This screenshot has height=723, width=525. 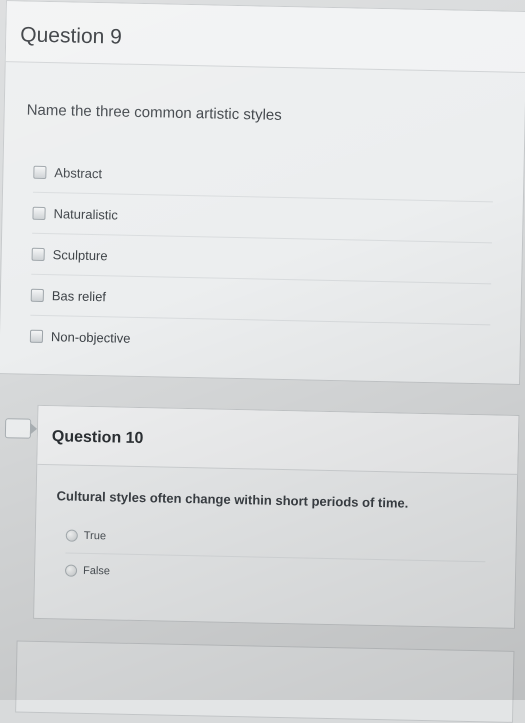 What do you see at coordinates (154, 112) in the screenshot?
I see `question-9-prompt: Name the three common artistic styles` at bounding box center [154, 112].